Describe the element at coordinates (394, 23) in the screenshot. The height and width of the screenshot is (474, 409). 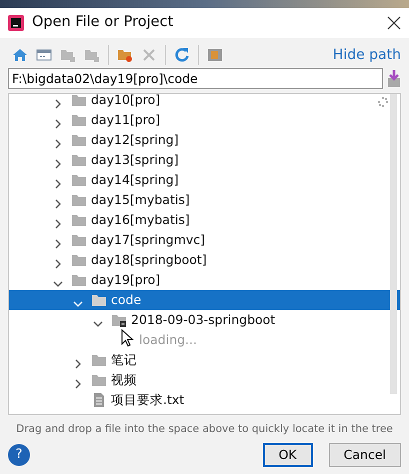
I see `close-button` at that location.